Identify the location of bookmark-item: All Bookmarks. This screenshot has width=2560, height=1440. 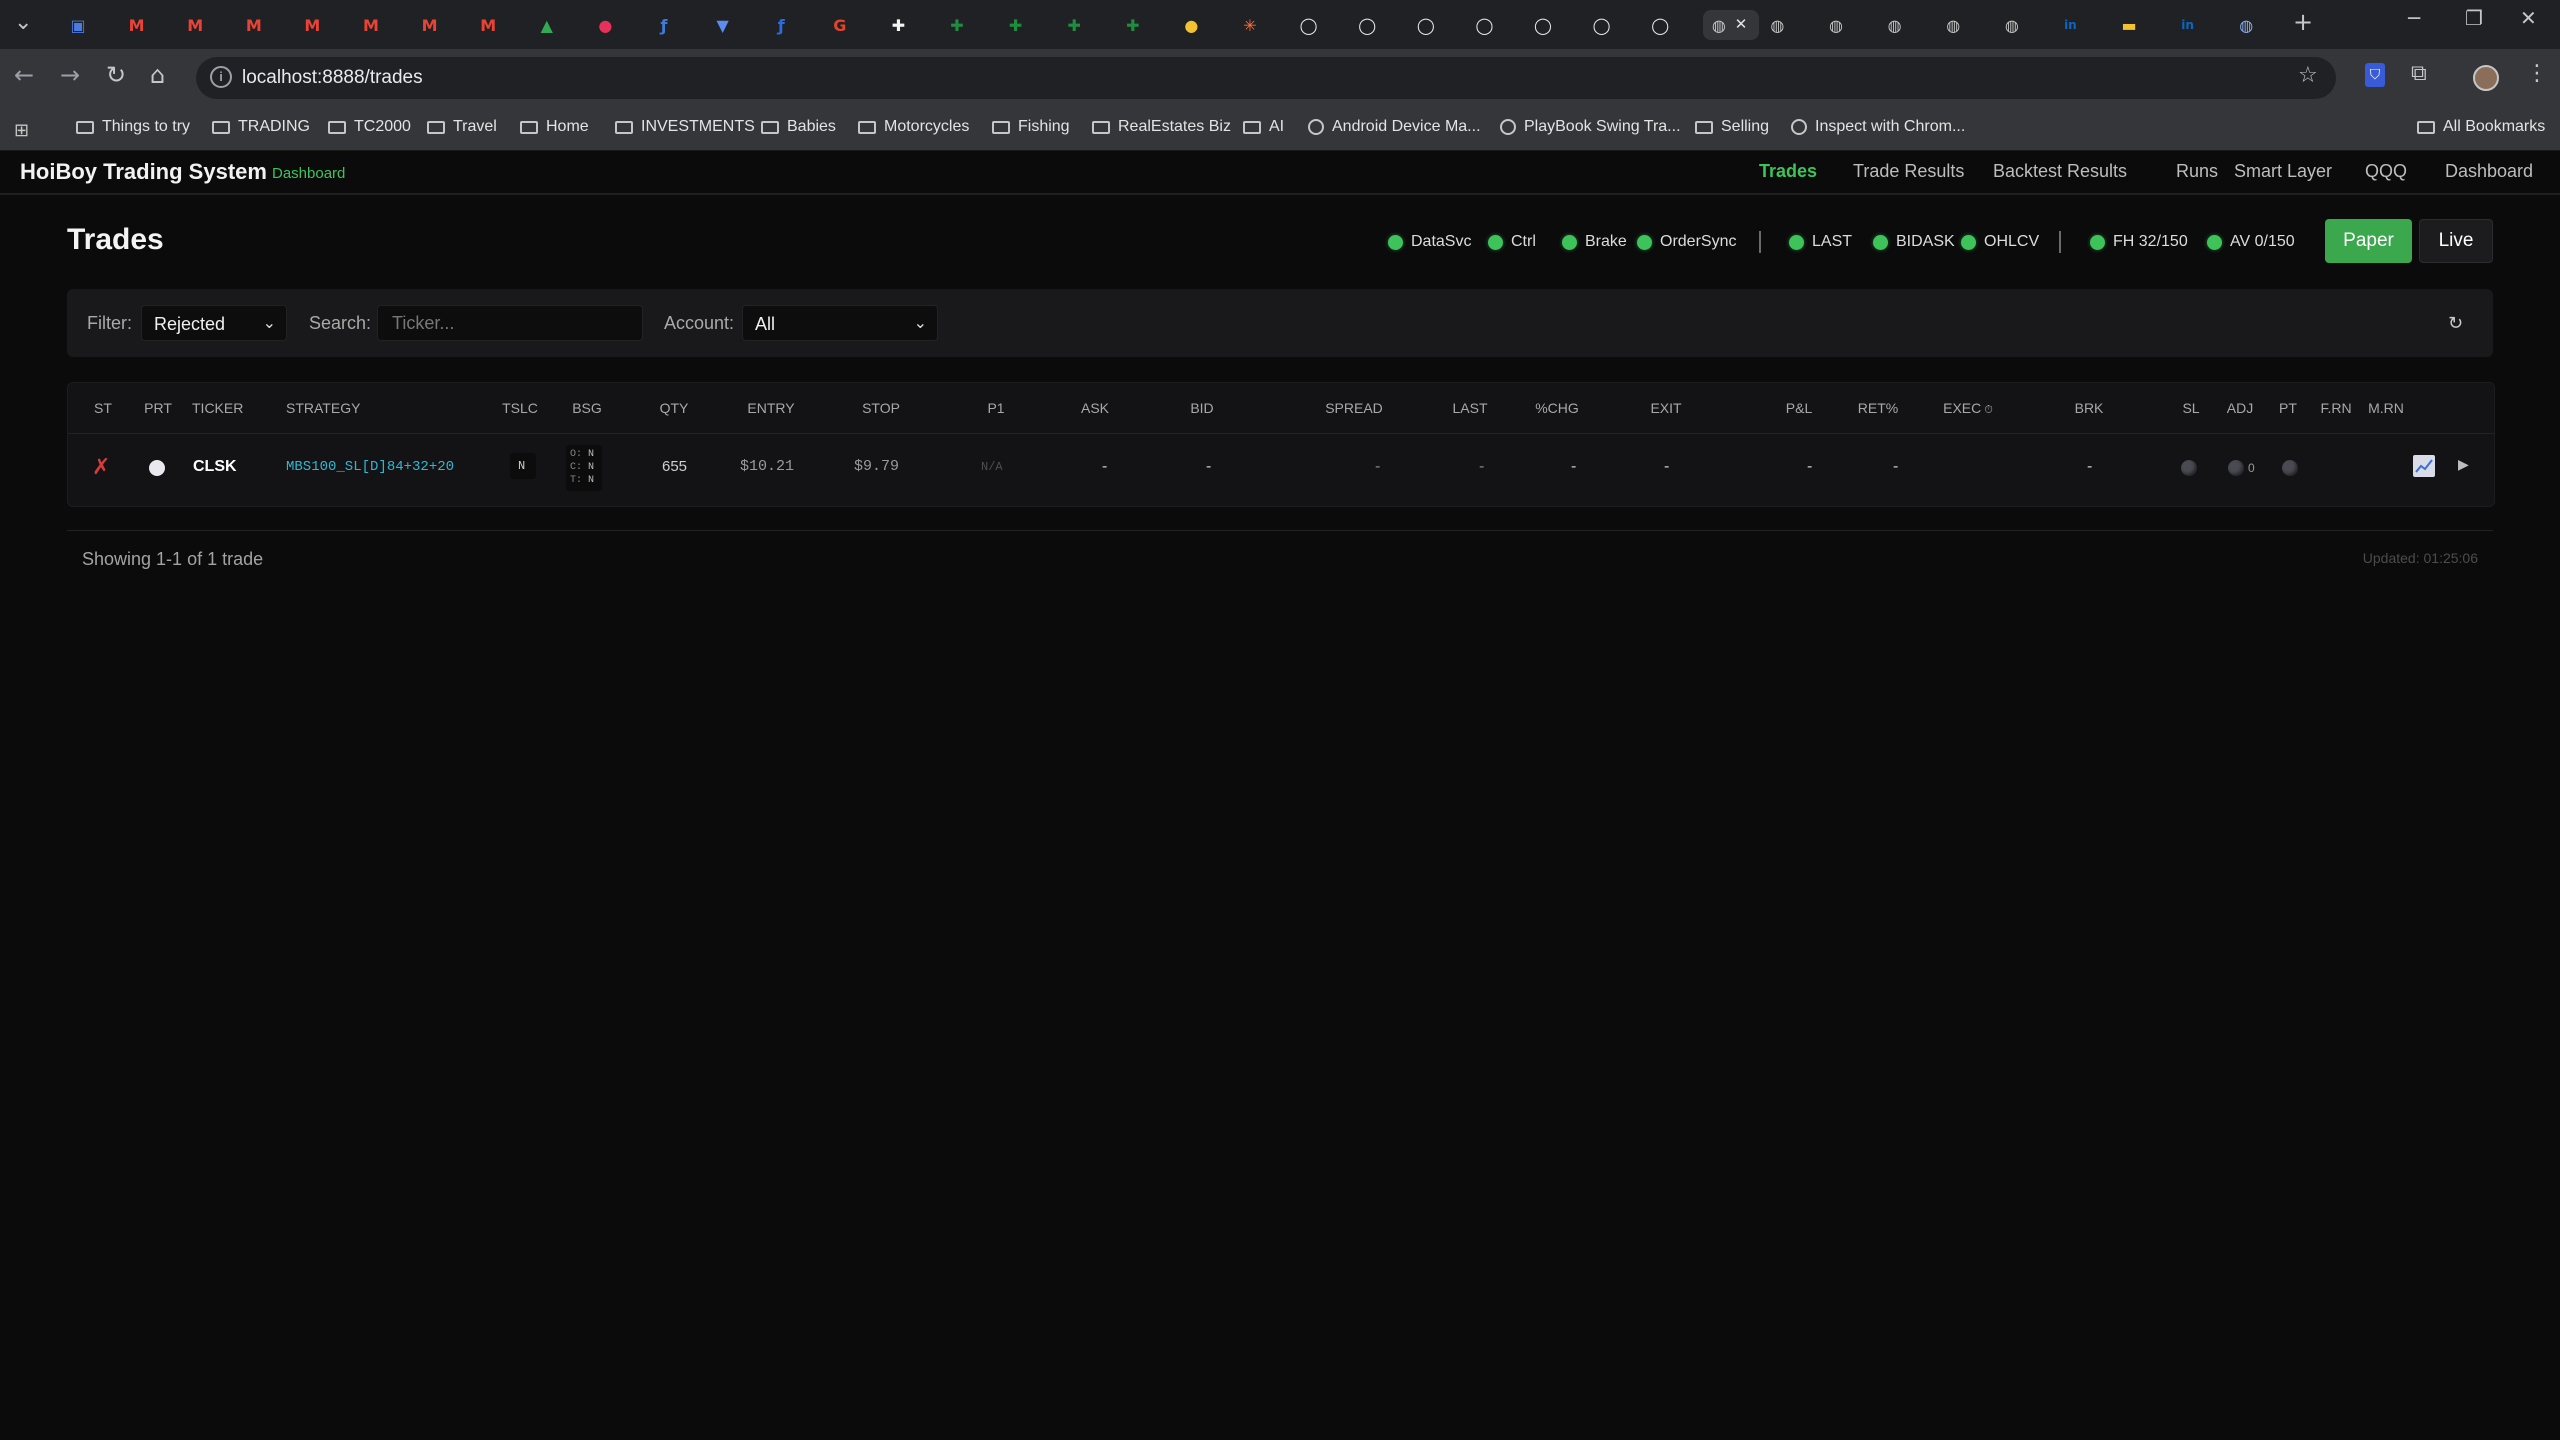
(2481, 127).